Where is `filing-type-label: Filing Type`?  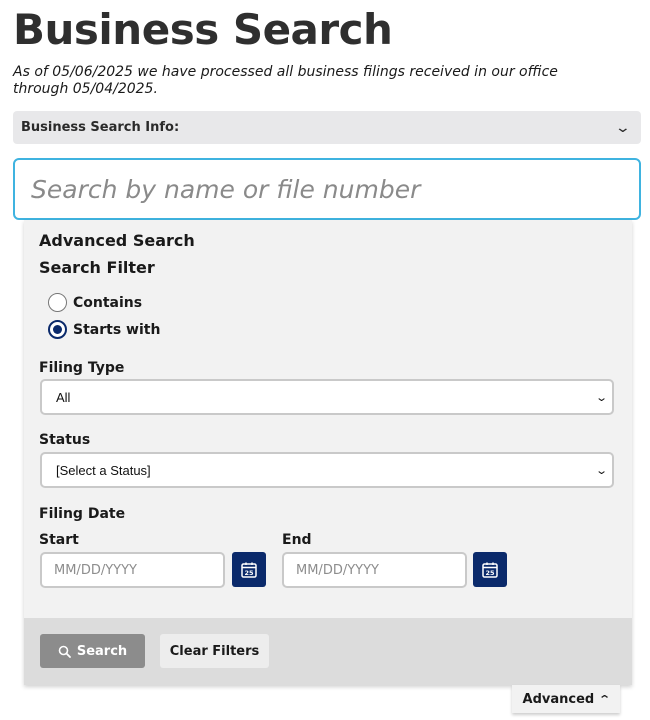 filing-type-label: Filing Type is located at coordinates (82, 368).